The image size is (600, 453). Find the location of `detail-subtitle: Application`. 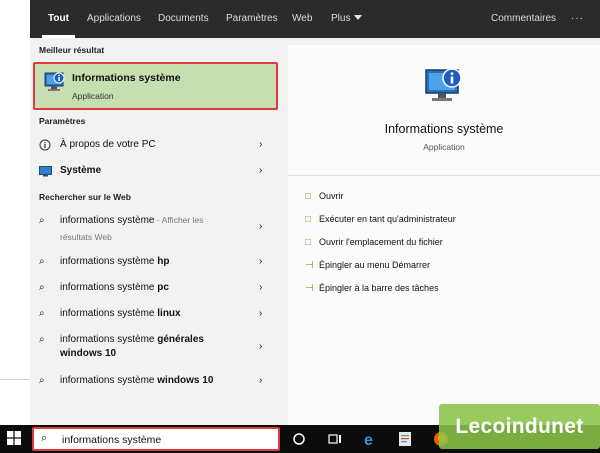

detail-subtitle: Application is located at coordinates (444, 147).